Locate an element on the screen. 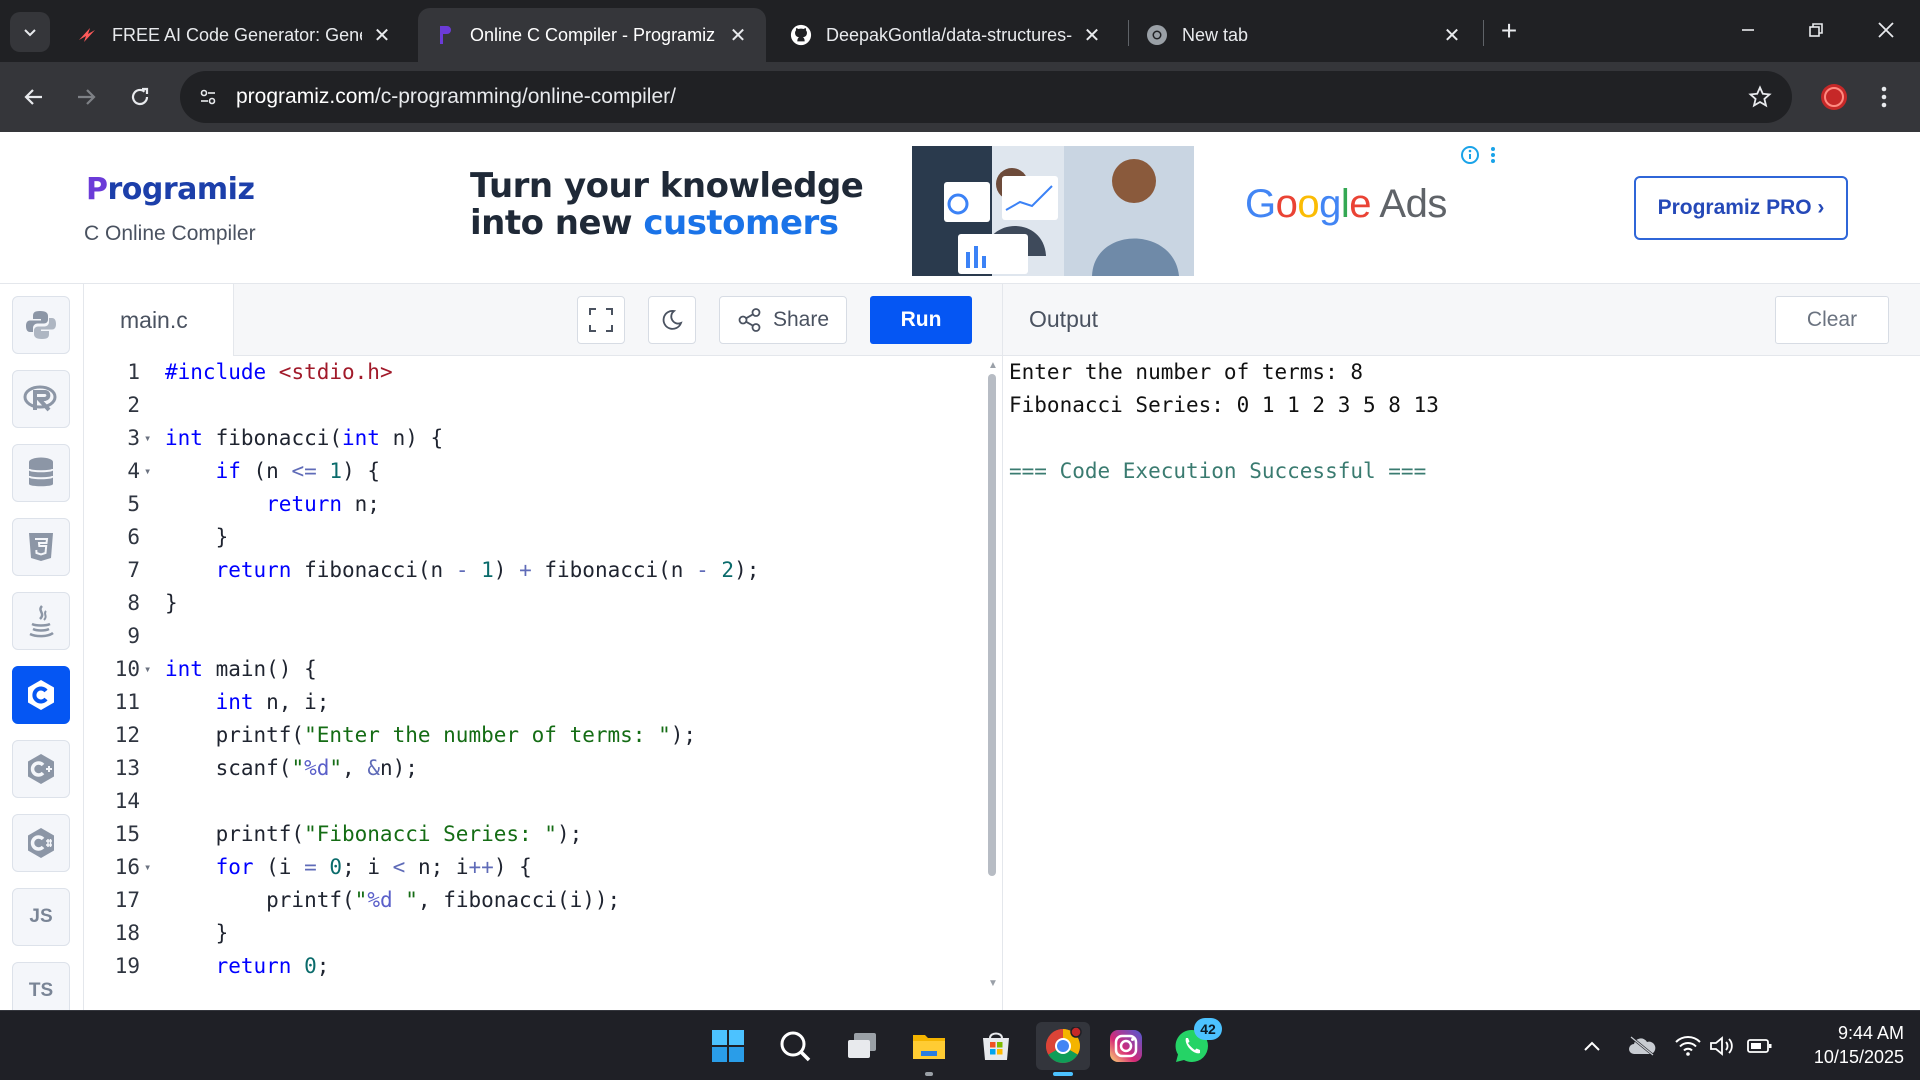  file-explorer-icon is located at coordinates (929, 1049).